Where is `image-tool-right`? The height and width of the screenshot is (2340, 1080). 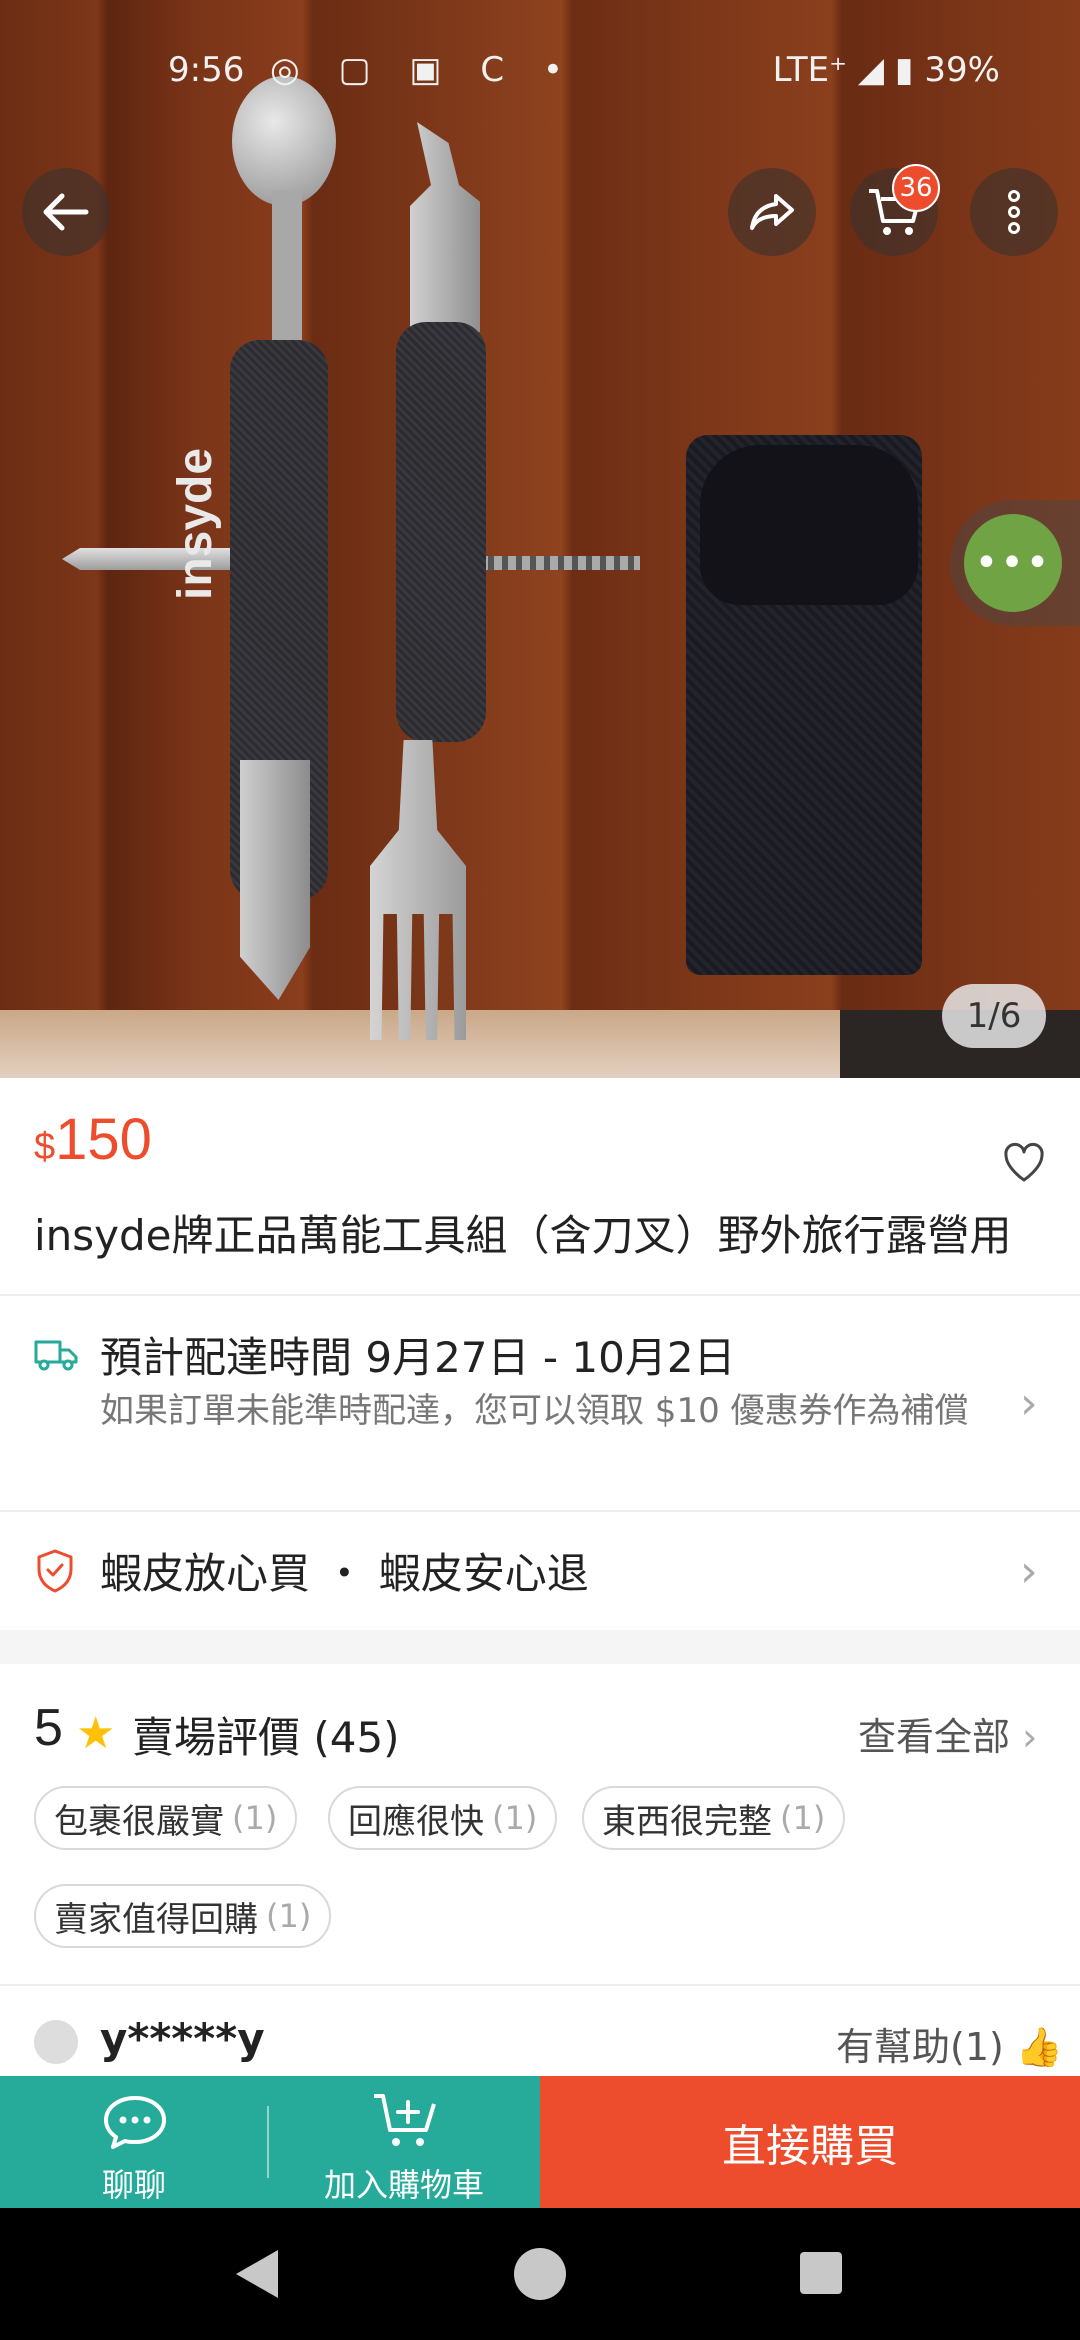 image-tool-right is located at coordinates (441, 532).